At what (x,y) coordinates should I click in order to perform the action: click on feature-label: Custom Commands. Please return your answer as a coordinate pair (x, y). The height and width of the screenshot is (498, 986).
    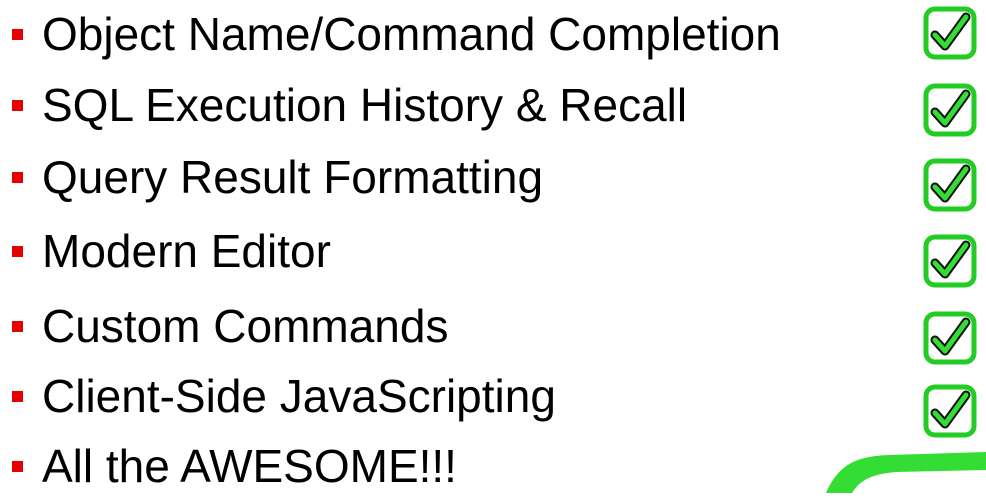
    Looking at the image, I should click on (245, 326).